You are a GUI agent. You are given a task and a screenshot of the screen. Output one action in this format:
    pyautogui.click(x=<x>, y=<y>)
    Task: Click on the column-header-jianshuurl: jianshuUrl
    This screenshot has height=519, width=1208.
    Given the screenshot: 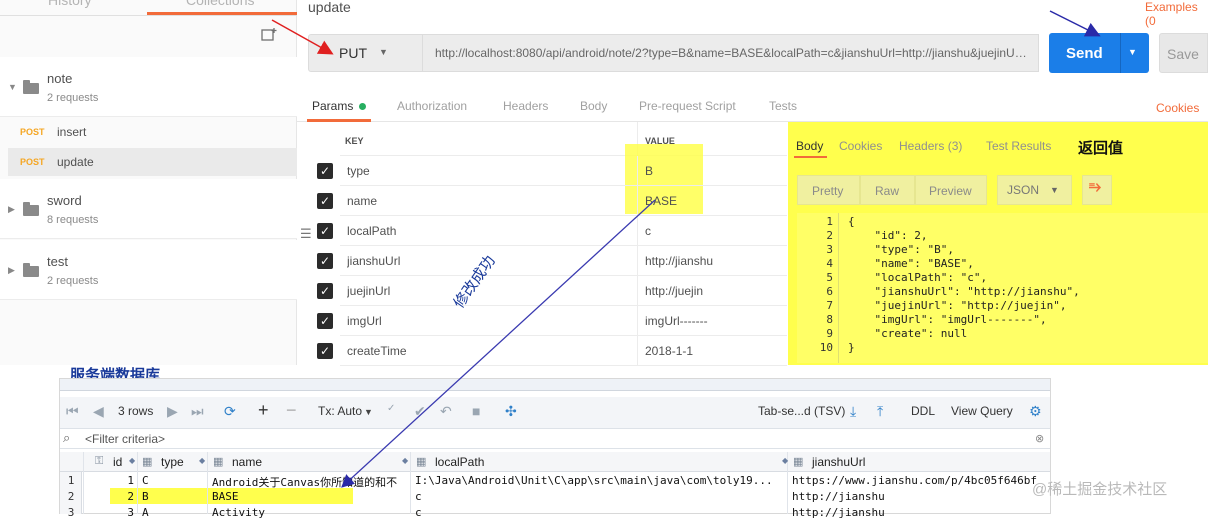 What is the action you would take?
    pyautogui.click(x=838, y=462)
    